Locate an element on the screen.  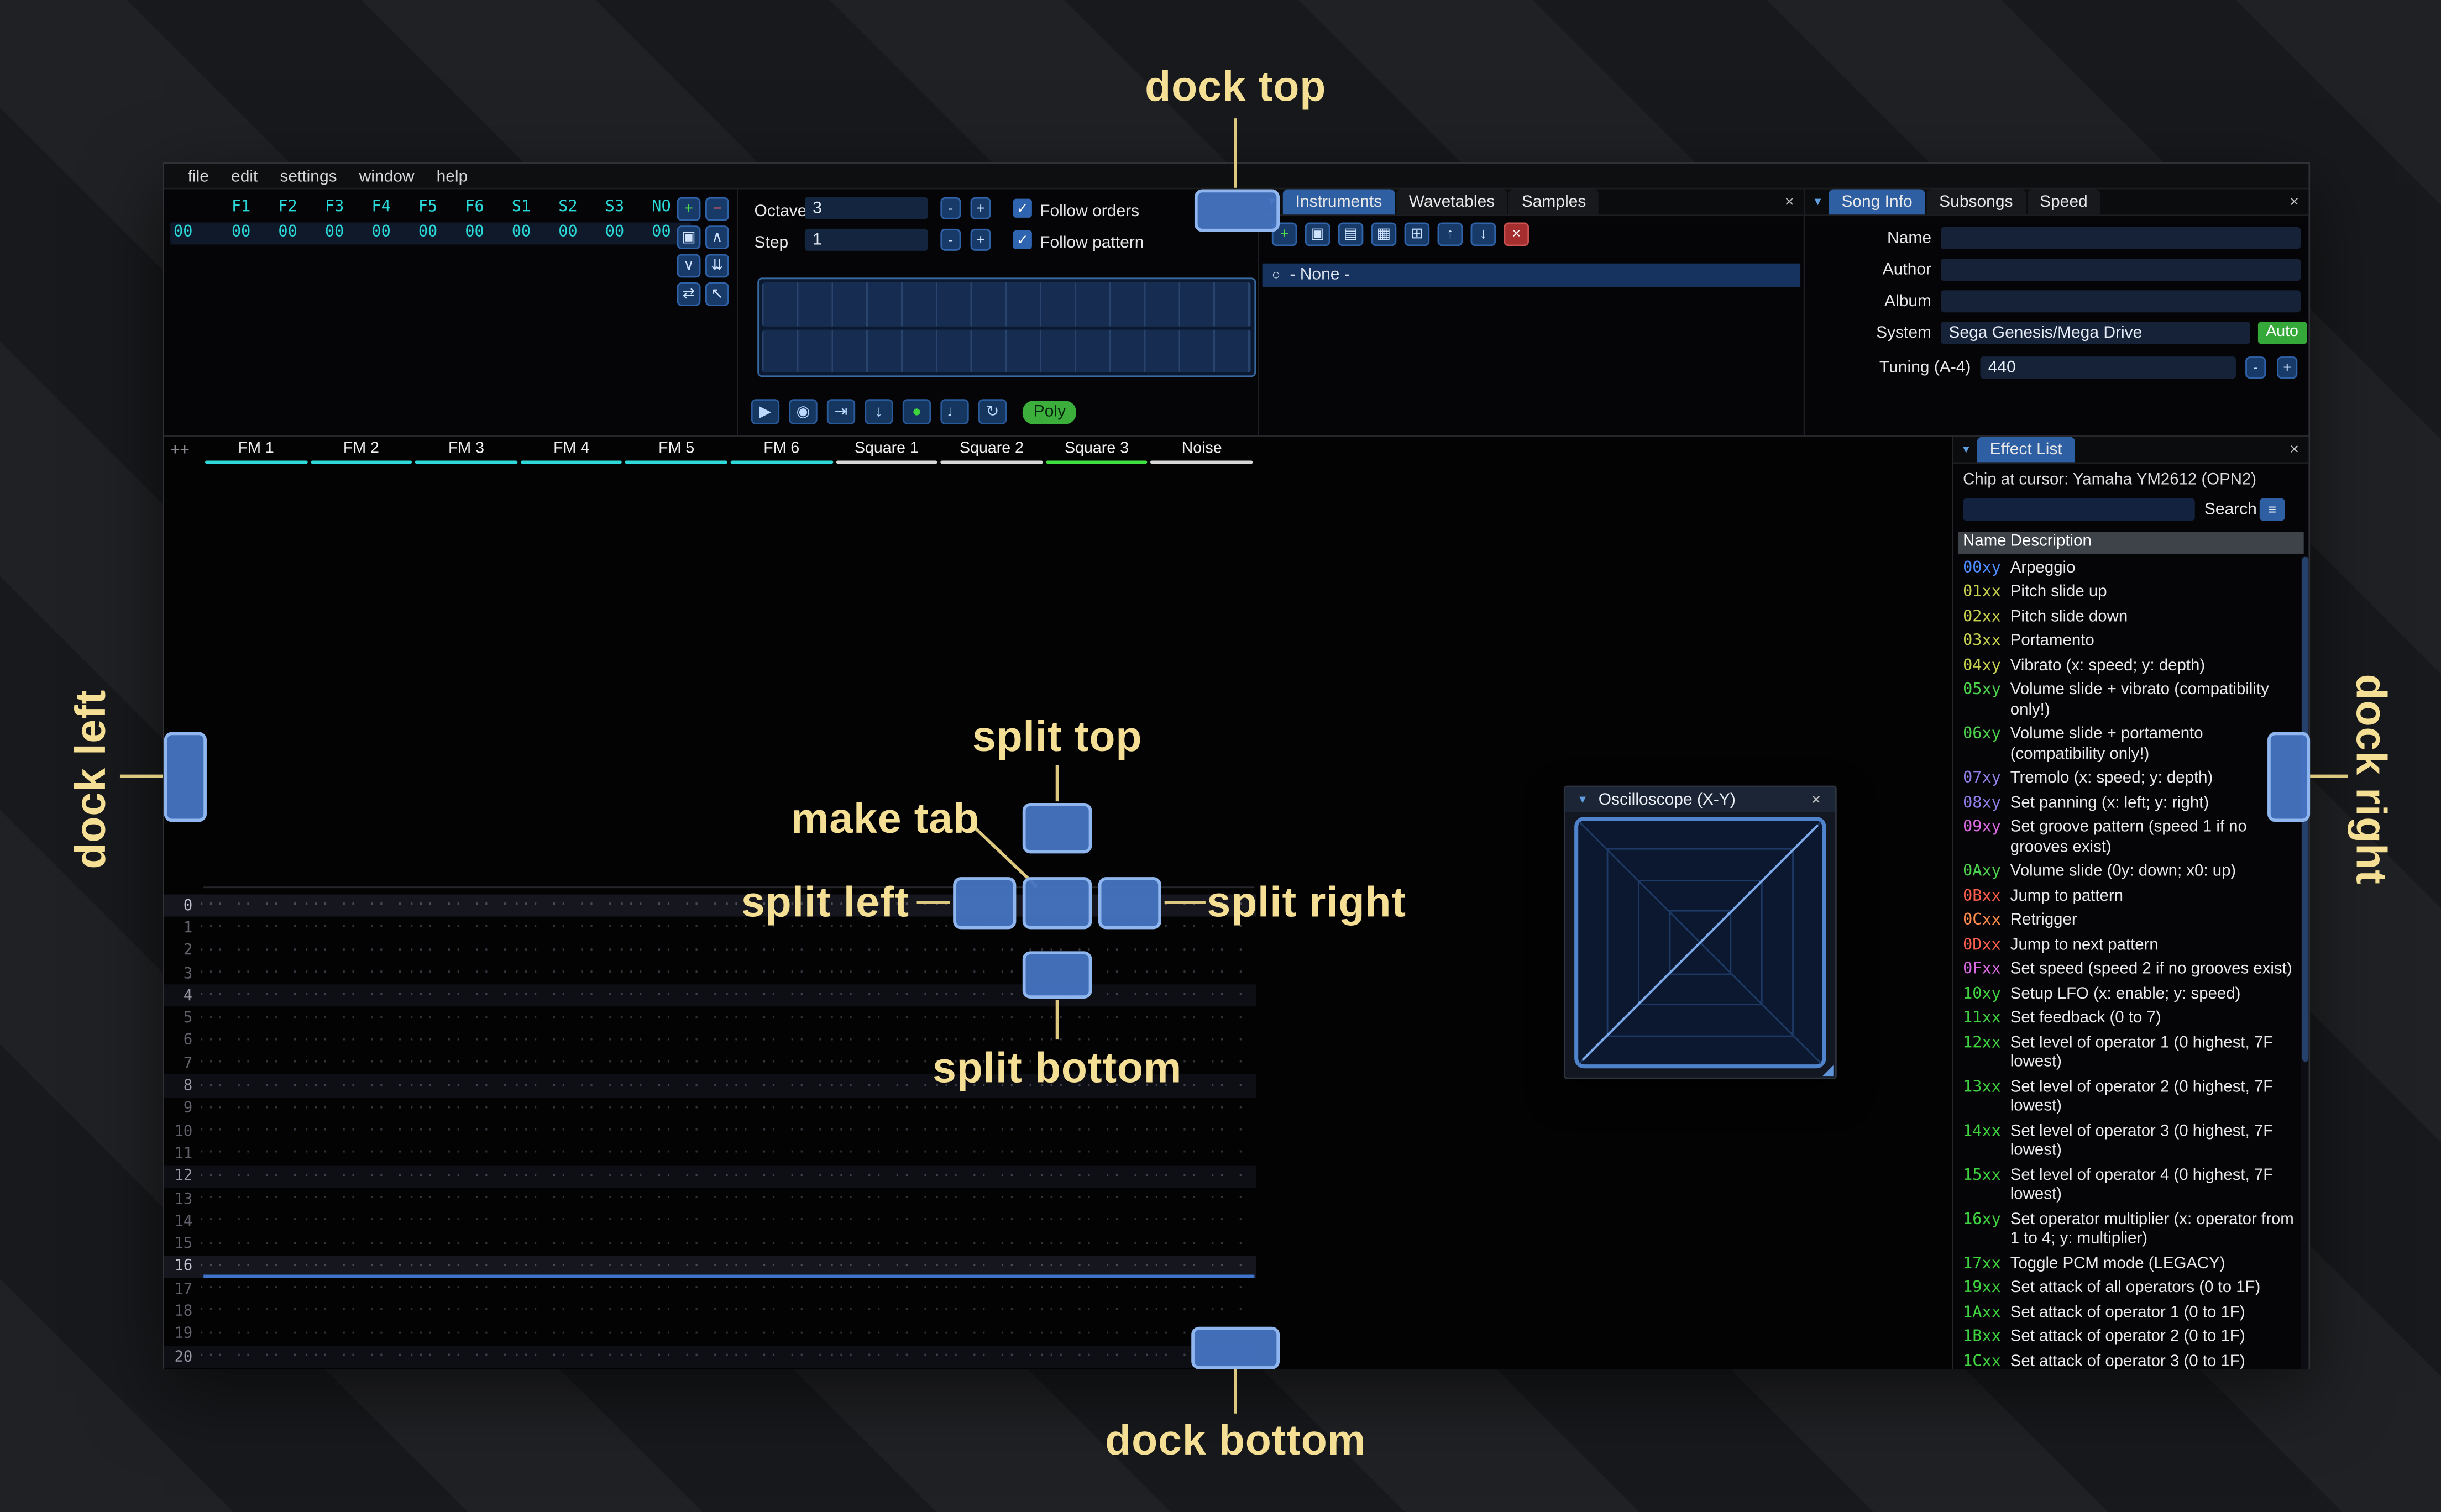
tuning-decrease-button: - is located at coordinates (2255, 368).